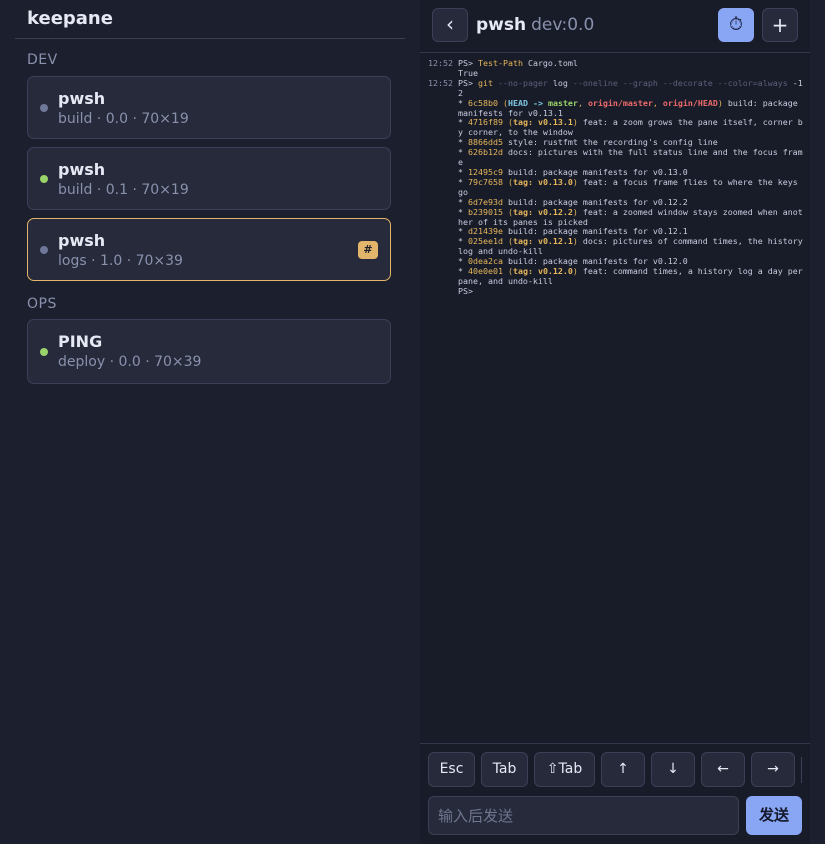 The width and height of the screenshot is (825, 844). What do you see at coordinates (485, 241) in the screenshot?
I see `text-segment: 025ee1d` at bounding box center [485, 241].